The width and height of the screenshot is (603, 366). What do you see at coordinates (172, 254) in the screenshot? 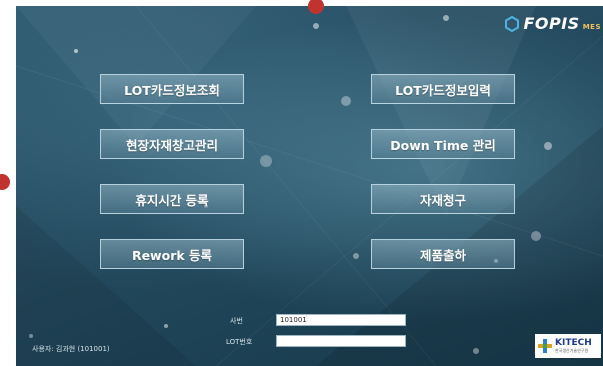
I see `rework-register-button: Rework 등록` at bounding box center [172, 254].